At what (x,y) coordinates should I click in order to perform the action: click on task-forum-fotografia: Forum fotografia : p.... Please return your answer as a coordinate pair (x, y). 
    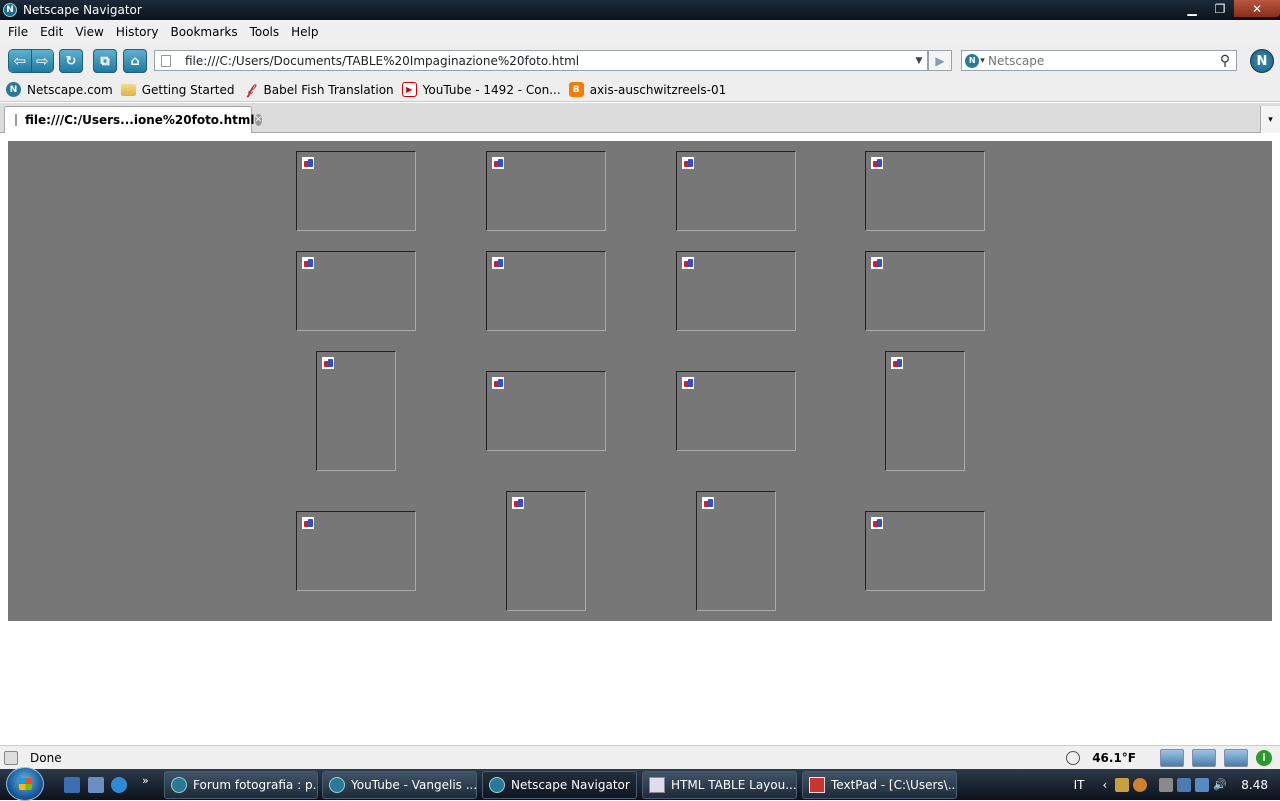
    Looking at the image, I should click on (241, 785).